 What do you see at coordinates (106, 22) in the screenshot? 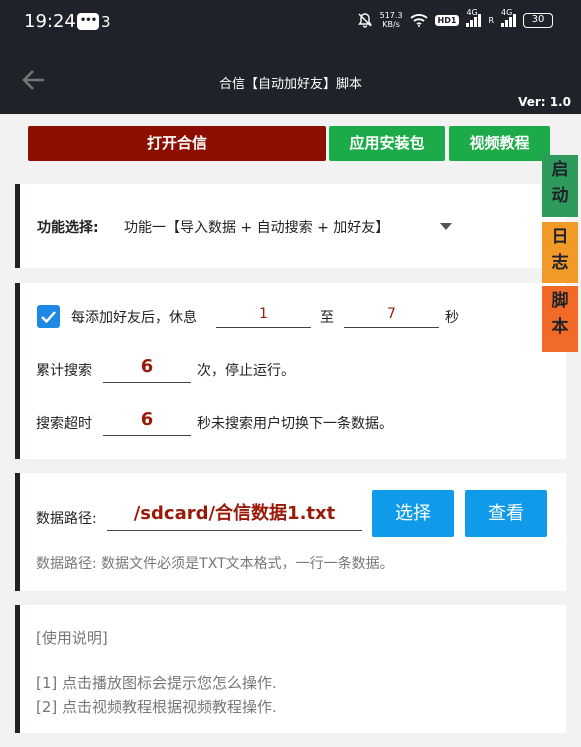
I see `chat-notification-count: 3` at bounding box center [106, 22].